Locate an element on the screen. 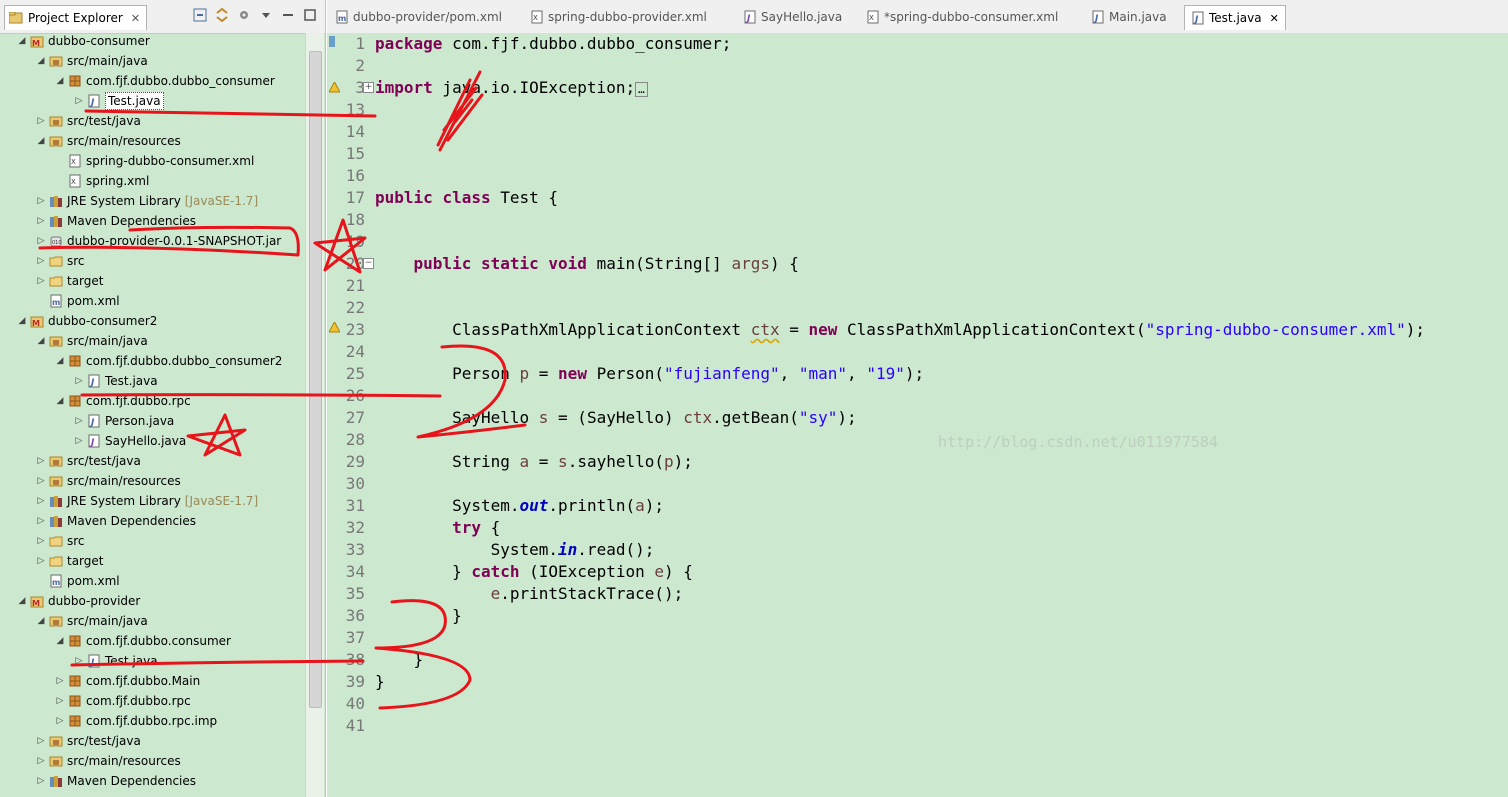 The height and width of the screenshot is (797, 1508). tree-project: ◢ Mdubbo-provider is located at coordinates (78, 601).